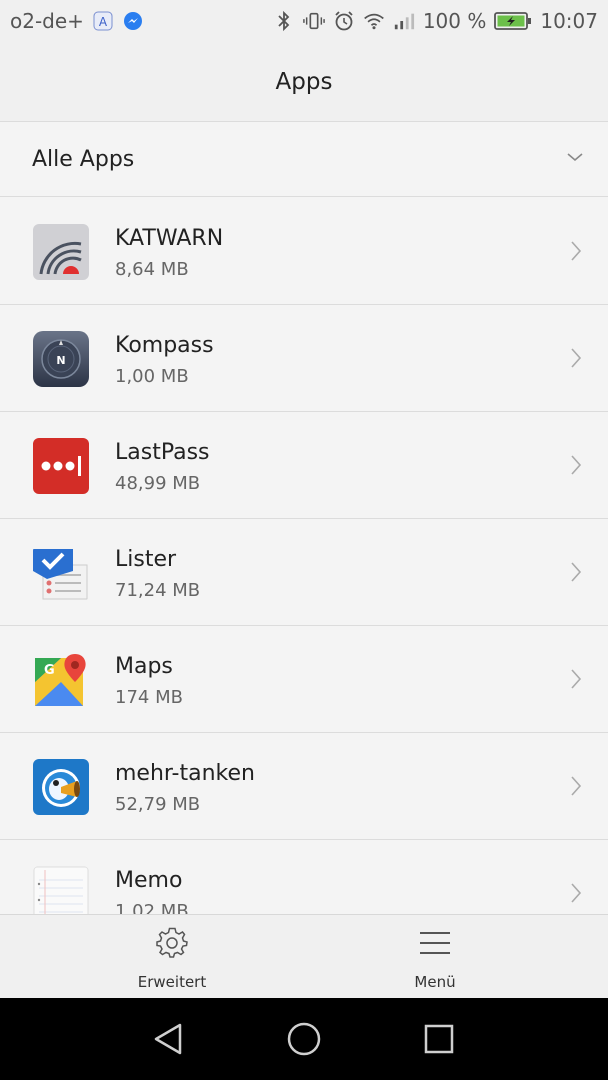  Describe the element at coordinates (304, 358) in the screenshot. I see `app-row-kompass: N Kompass 1,00 MB` at that location.